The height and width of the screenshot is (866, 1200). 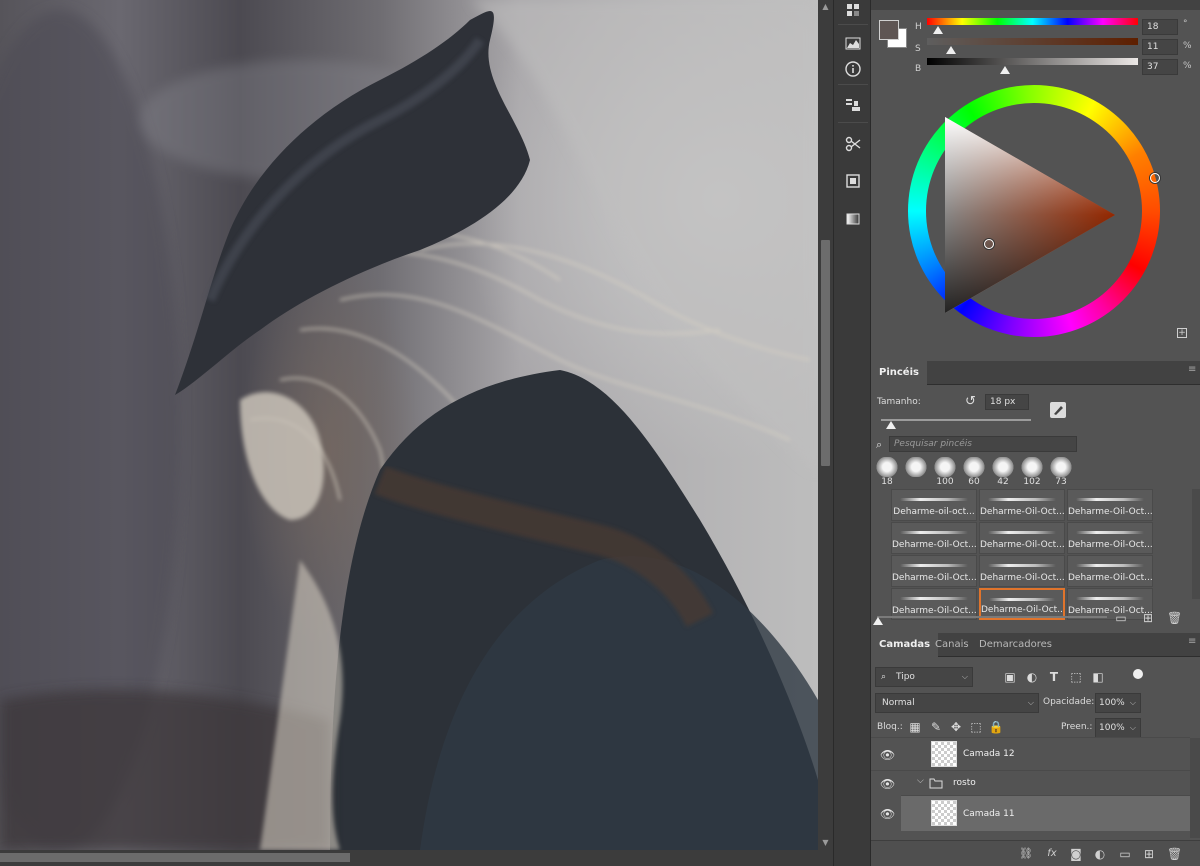 What do you see at coordinates (1100, 854) in the screenshot?
I see `adjustment-icon: ◐` at bounding box center [1100, 854].